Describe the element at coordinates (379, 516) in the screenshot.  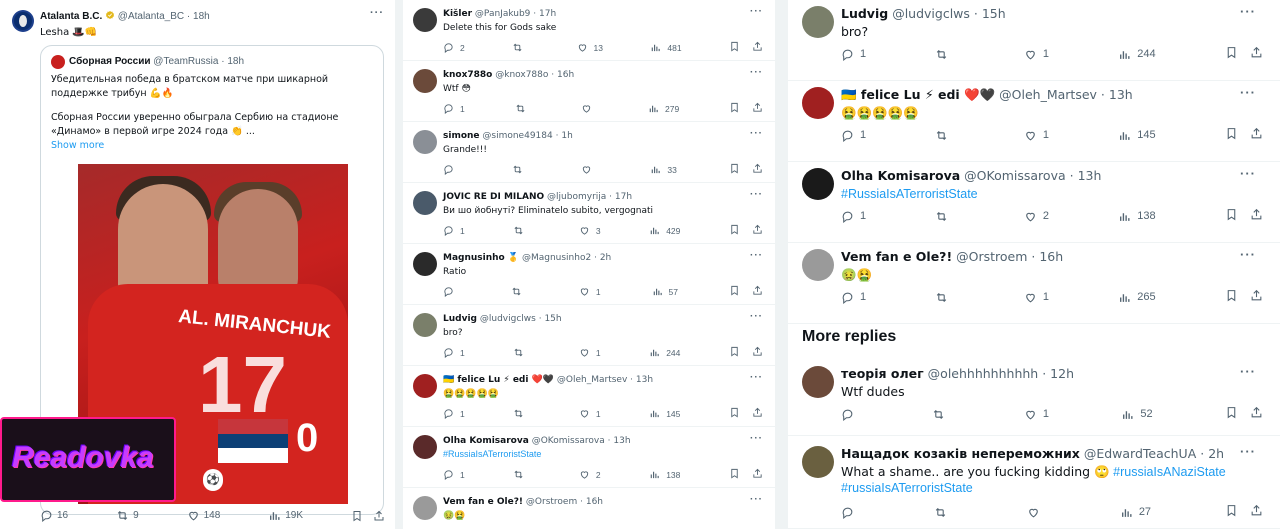
I see `share-icon` at that location.